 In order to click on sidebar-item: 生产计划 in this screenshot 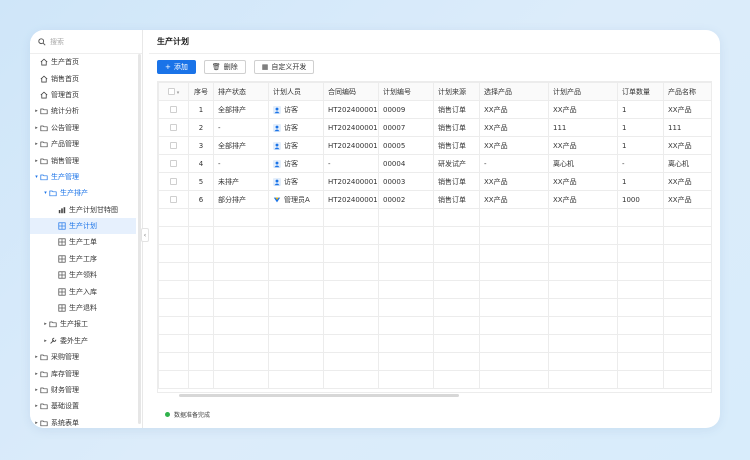, I will do `click(83, 226)`.